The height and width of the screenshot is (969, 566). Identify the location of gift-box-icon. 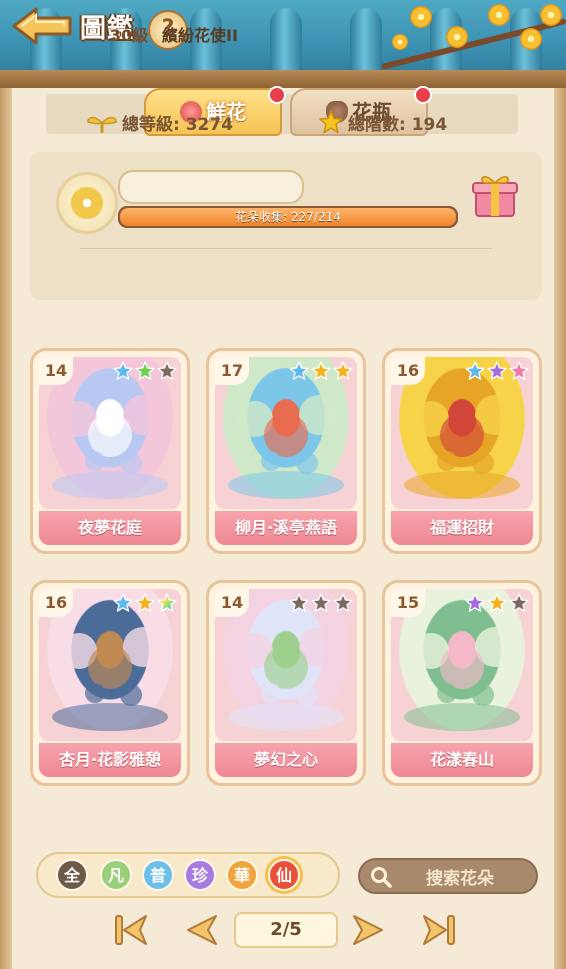
(495, 195).